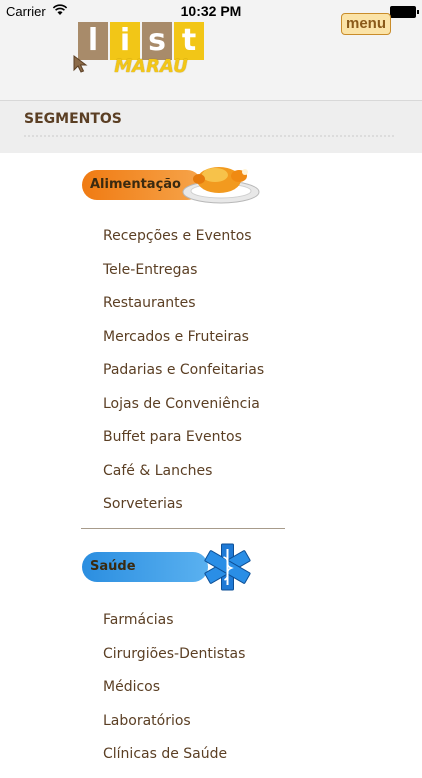  I want to click on dotted-divider, so click(209, 136).